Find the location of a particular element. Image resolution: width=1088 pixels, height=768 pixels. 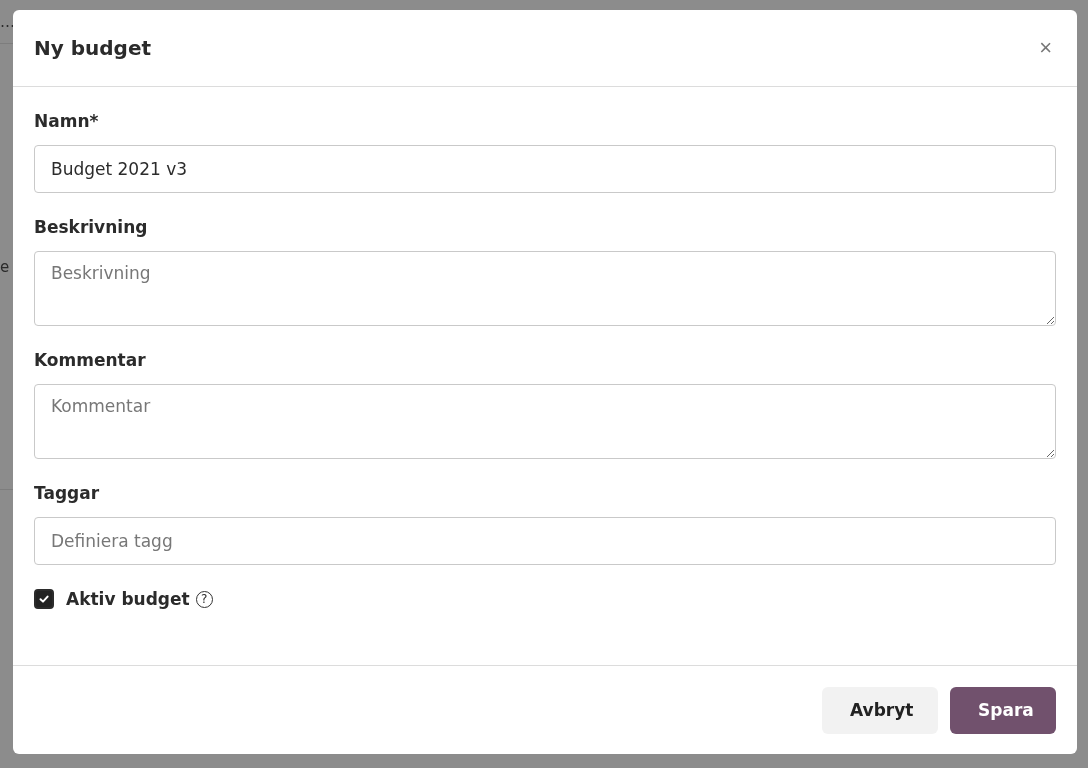

cancel-button: Avbryt is located at coordinates (880, 710).